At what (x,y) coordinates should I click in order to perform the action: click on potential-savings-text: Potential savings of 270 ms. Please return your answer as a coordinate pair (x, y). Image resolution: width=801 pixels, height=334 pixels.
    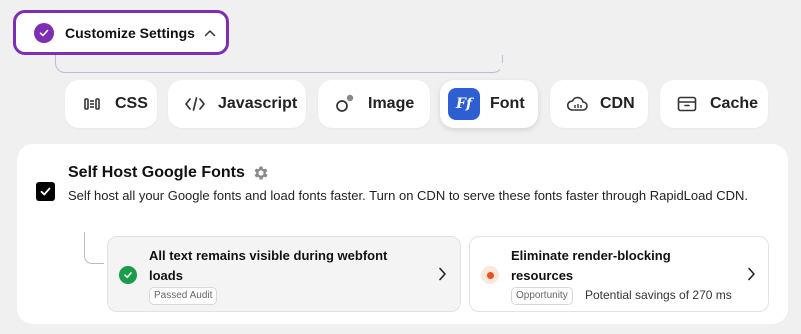
    Looking at the image, I should click on (658, 295).